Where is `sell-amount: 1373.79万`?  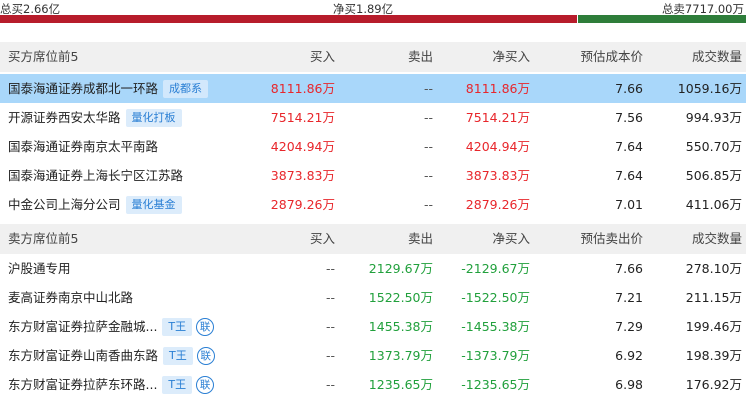 sell-amount: 1373.79万 is located at coordinates (400, 355).